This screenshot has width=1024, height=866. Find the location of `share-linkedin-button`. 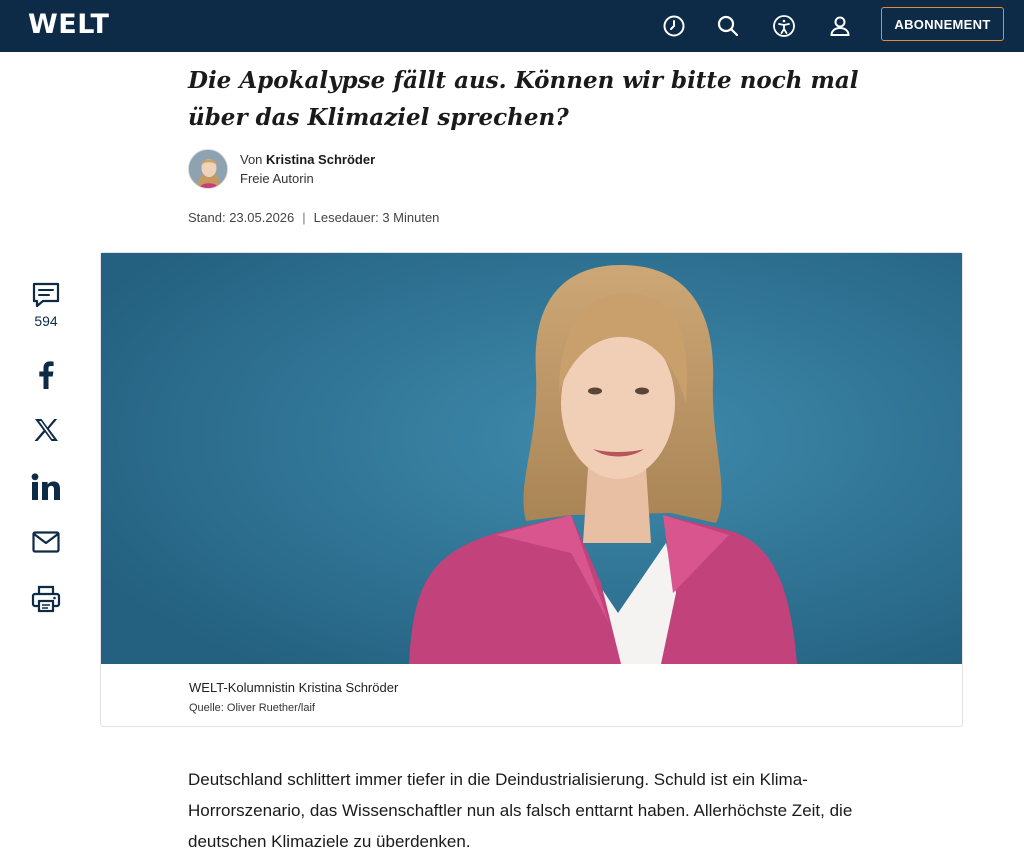

share-linkedin-button is located at coordinates (46, 487).